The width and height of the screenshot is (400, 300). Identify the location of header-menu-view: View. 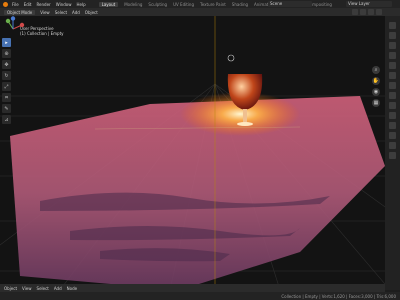
(45, 12).